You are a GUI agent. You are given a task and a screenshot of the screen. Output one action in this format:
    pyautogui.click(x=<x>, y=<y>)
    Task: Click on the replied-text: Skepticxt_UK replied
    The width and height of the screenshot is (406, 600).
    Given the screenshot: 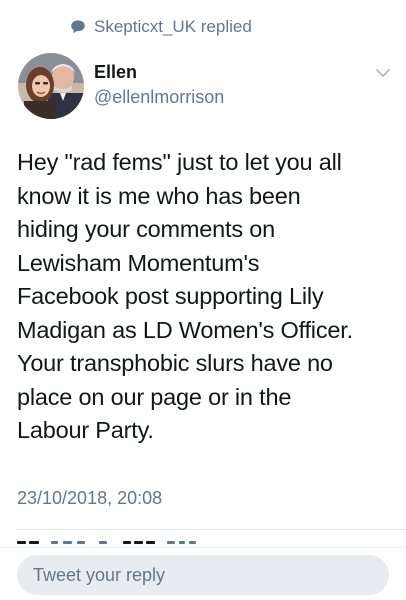 What is the action you would take?
    pyautogui.click(x=173, y=26)
    